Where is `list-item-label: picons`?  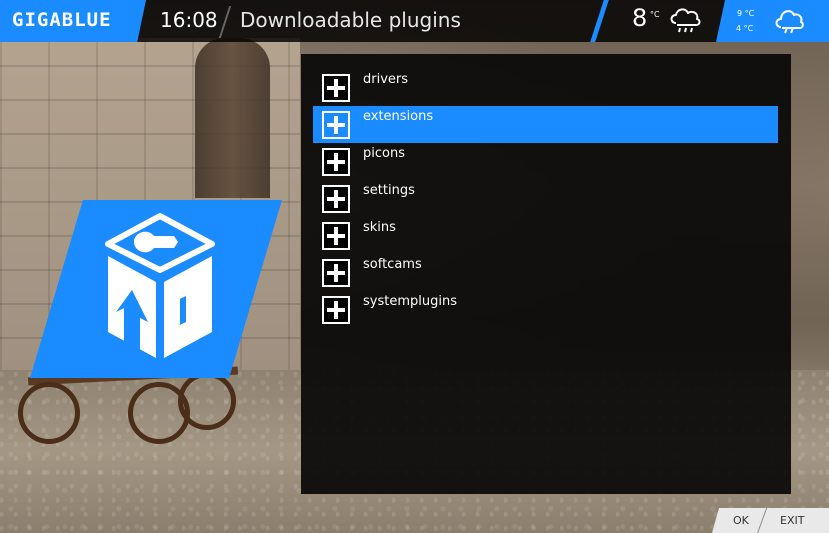 list-item-label: picons is located at coordinates (384, 153).